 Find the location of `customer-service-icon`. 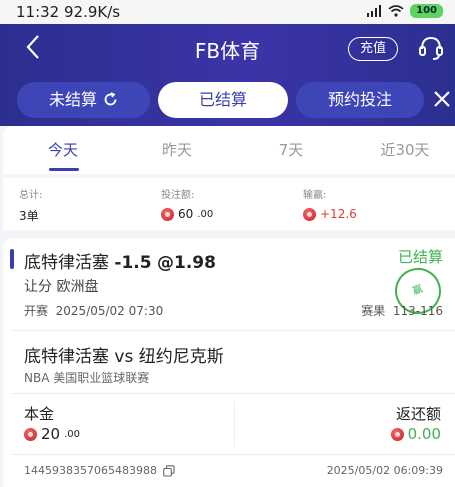

customer-service-icon is located at coordinates (431, 48).